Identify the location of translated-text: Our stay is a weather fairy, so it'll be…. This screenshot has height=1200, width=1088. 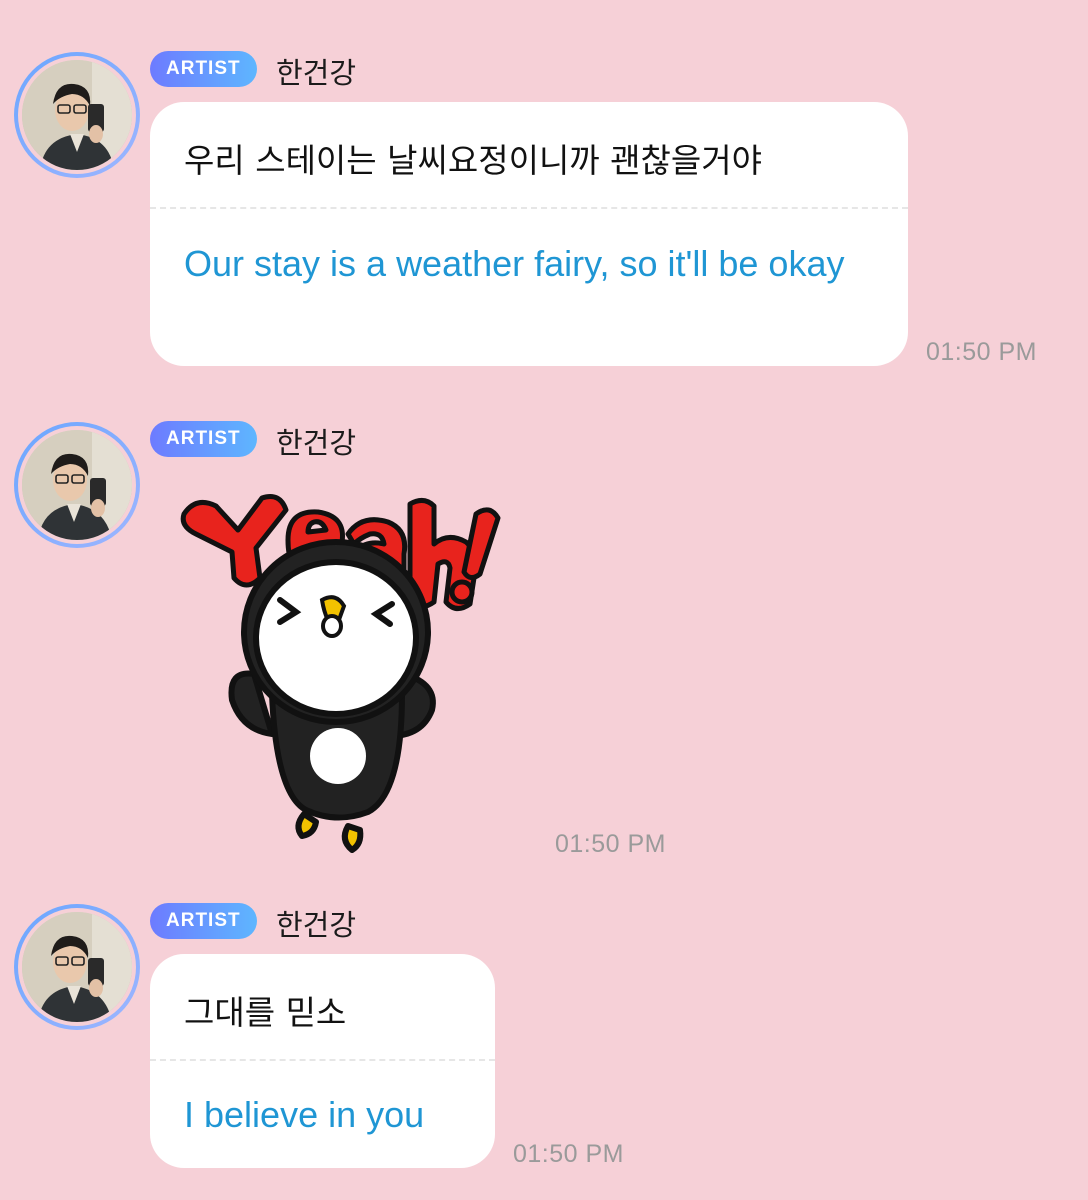
(514, 263).